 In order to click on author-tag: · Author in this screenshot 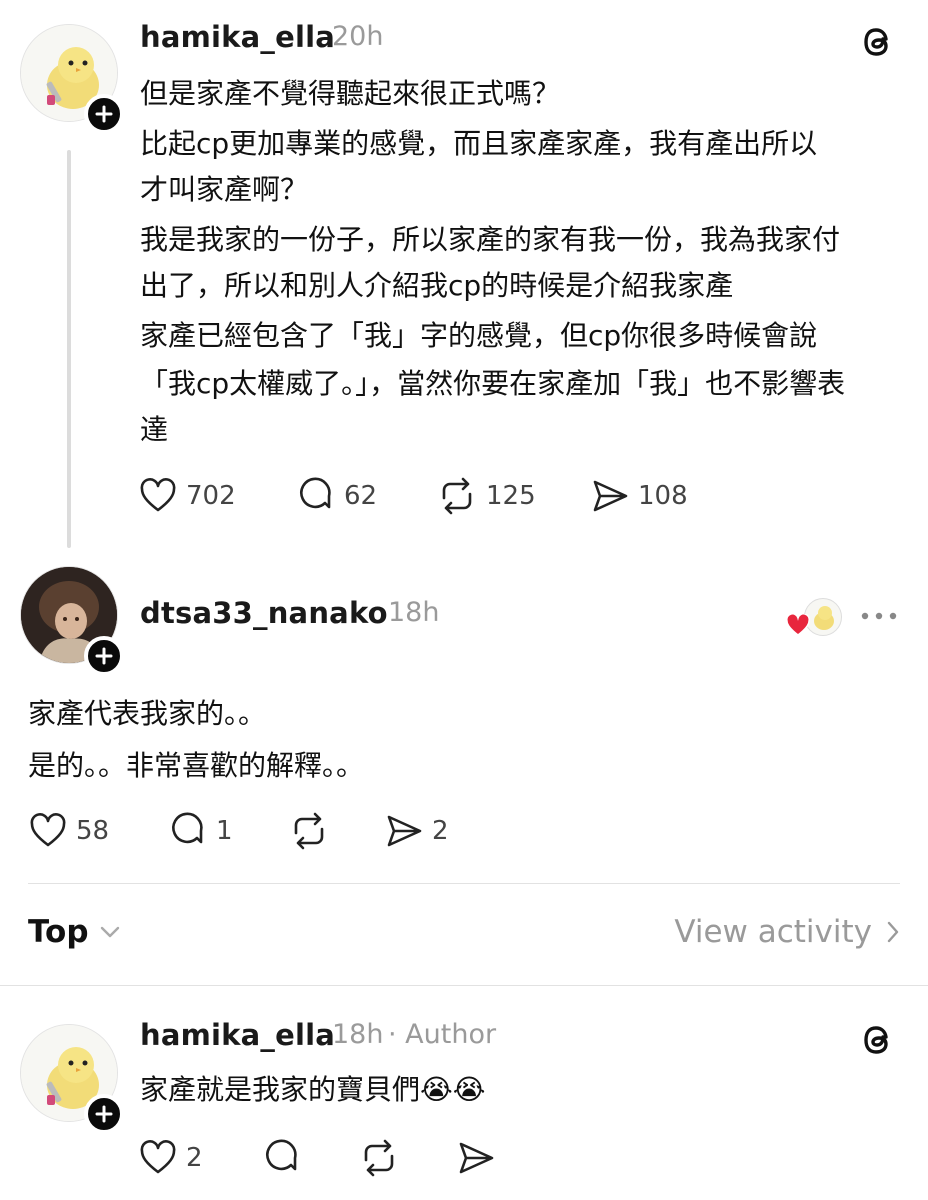, I will do `click(442, 1034)`.